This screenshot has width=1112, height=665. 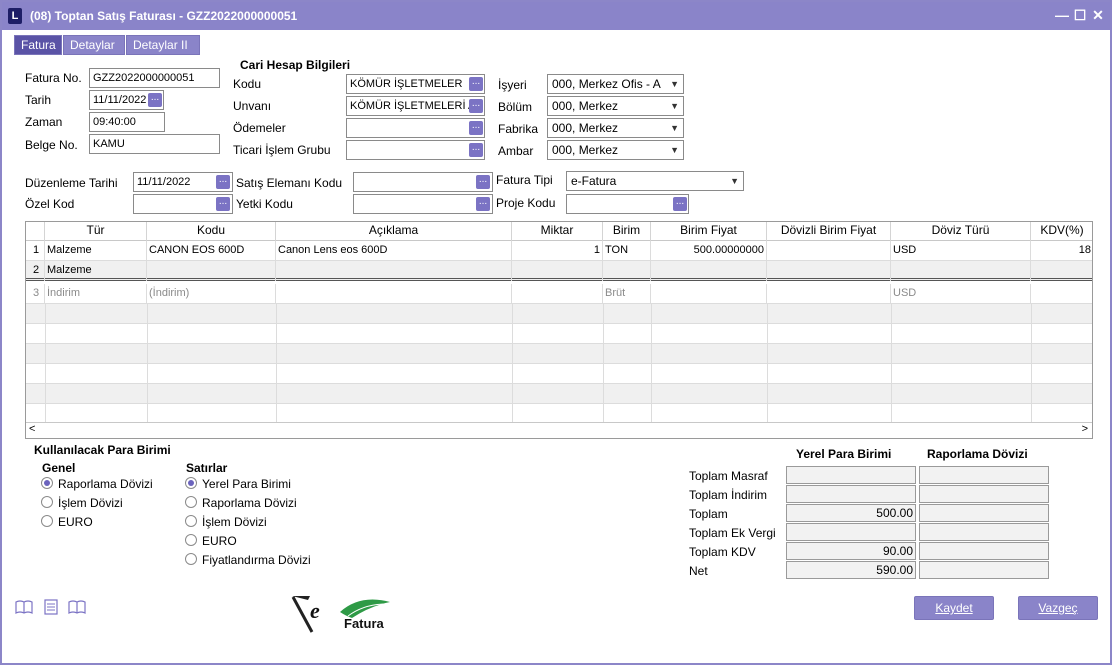 I want to click on grid-col-birim-fiyat: Birim Fiyat, so click(x=709, y=231).